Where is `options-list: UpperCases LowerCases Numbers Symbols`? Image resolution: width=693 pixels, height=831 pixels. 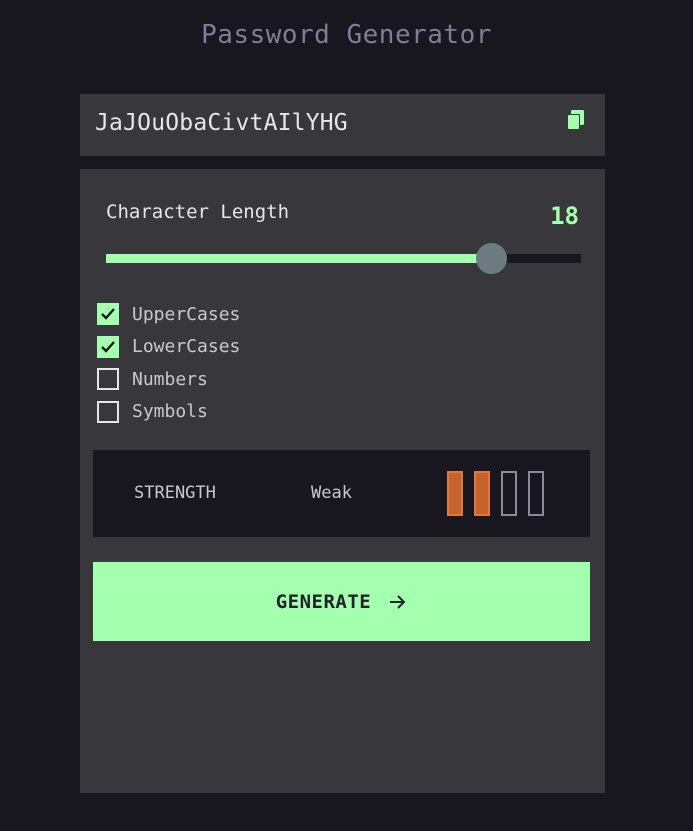 options-list: UpperCases LowerCases Numbers Symbols is located at coordinates (168, 363).